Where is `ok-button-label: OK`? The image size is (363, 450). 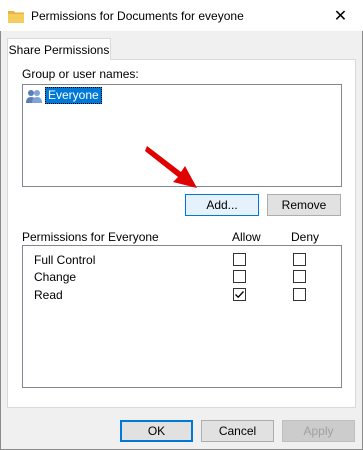 ok-button-label: OK is located at coordinates (156, 431).